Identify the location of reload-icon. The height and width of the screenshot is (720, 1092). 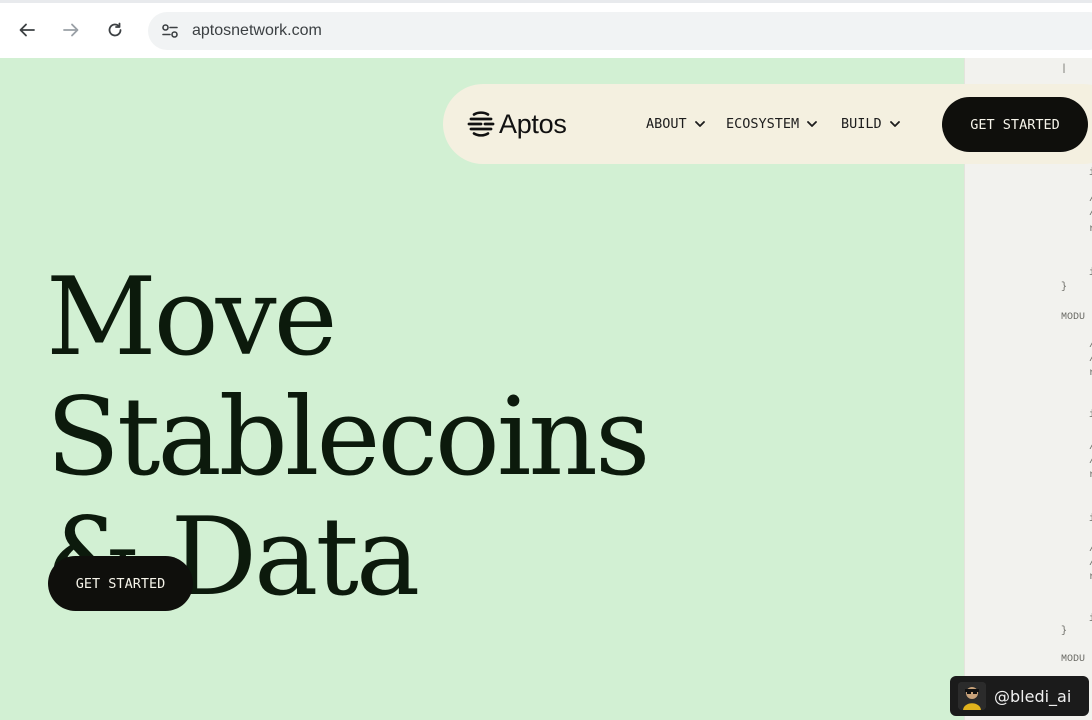
(115, 29).